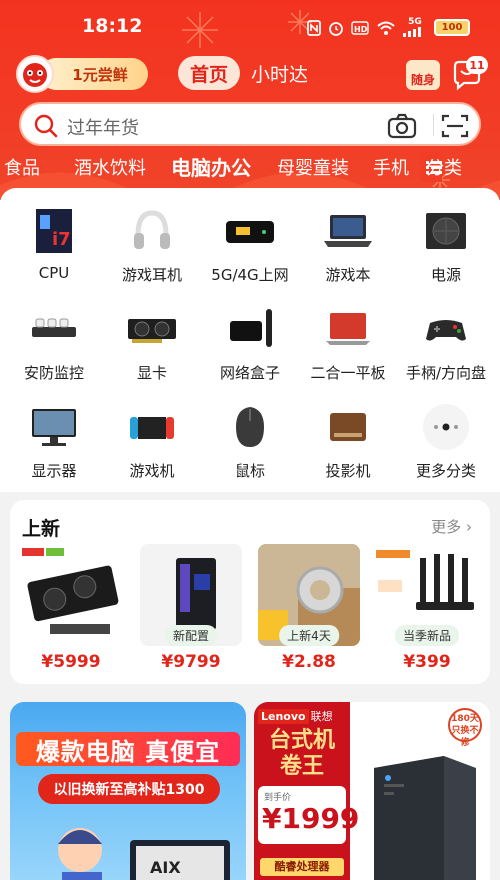 Image resolution: width=500 pixels, height=880 pixels. I want to click on hd-icon: HD, so click(360, 27).